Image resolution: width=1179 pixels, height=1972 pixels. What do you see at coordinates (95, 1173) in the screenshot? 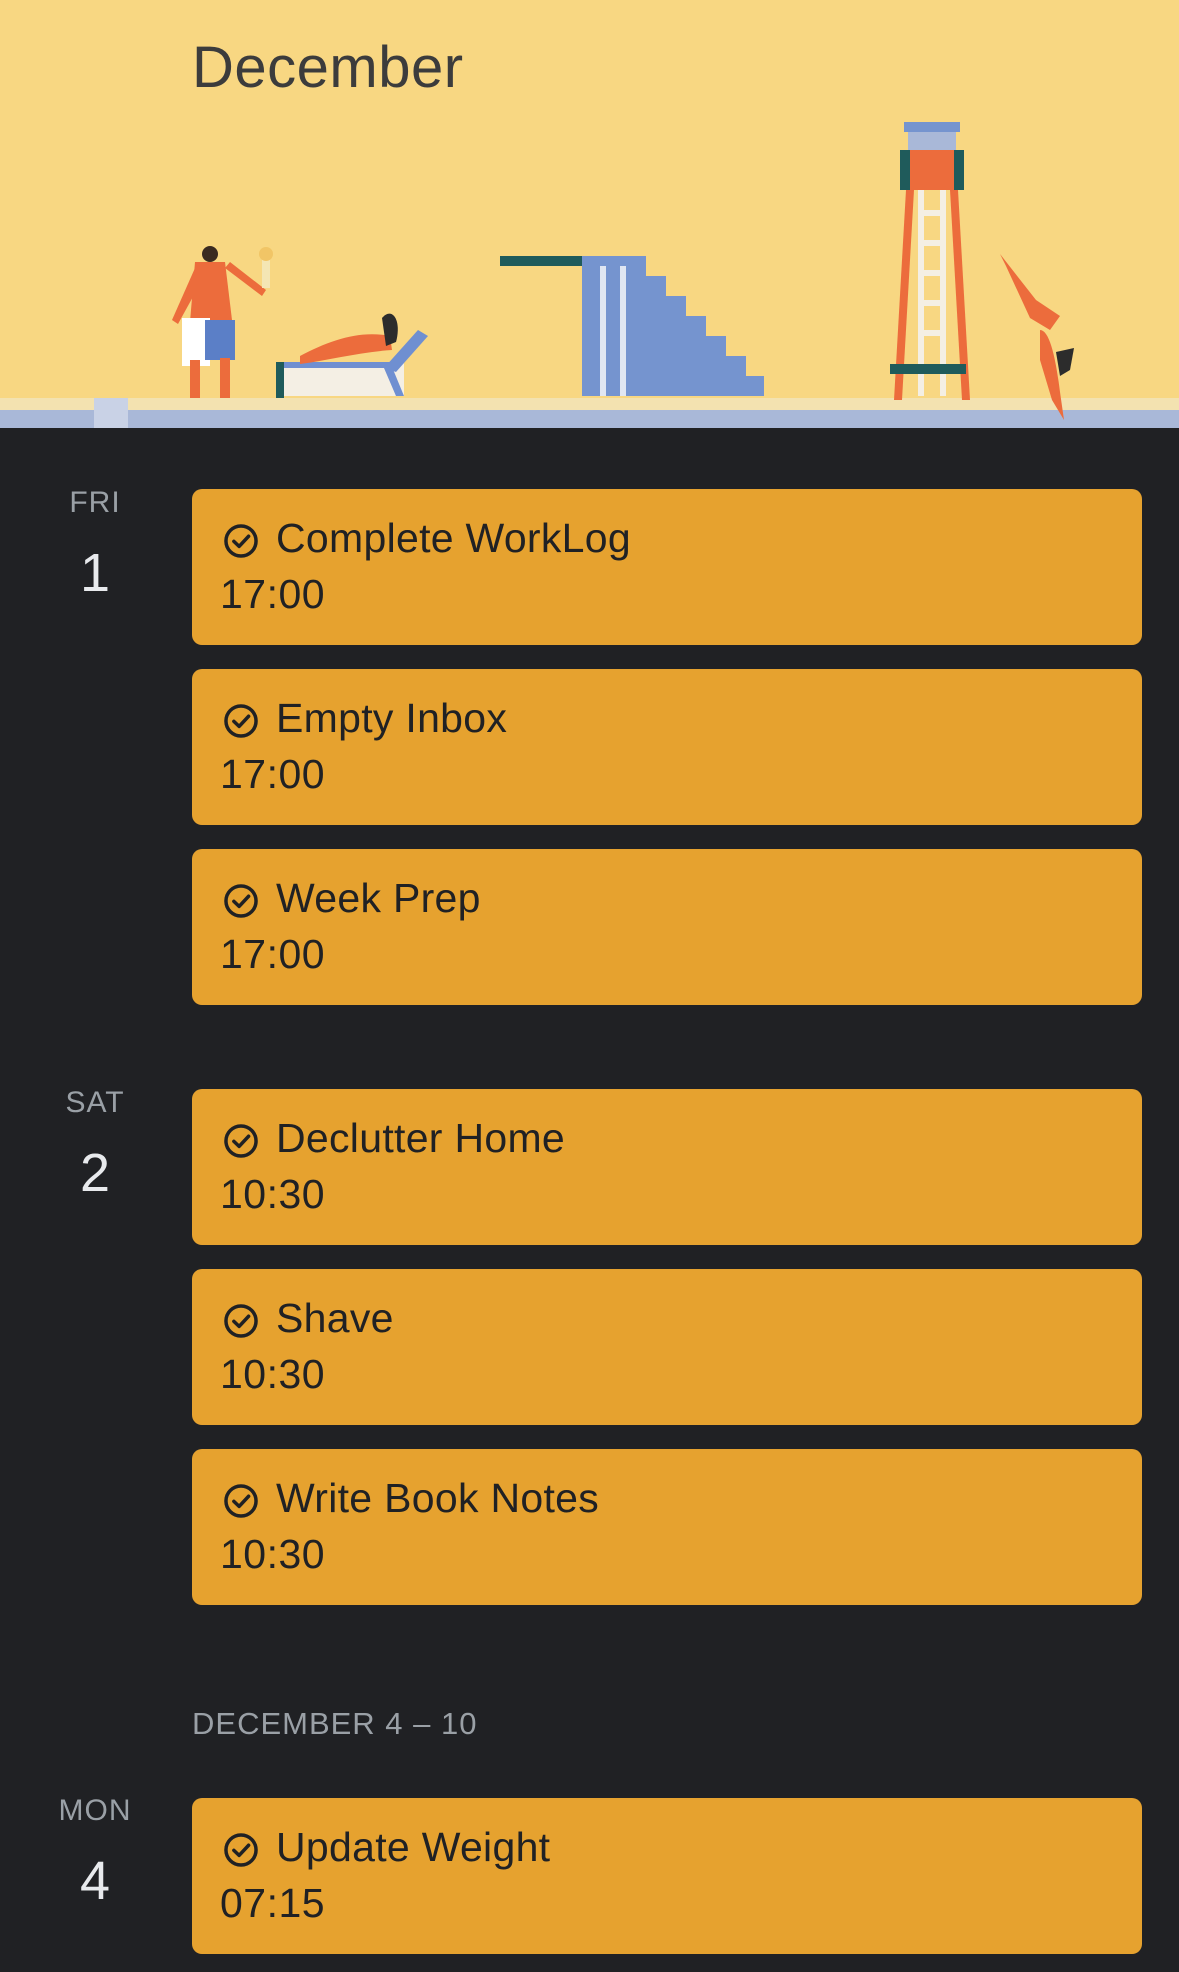
I see `day-number: 2` at bounding box center [95, 1173].